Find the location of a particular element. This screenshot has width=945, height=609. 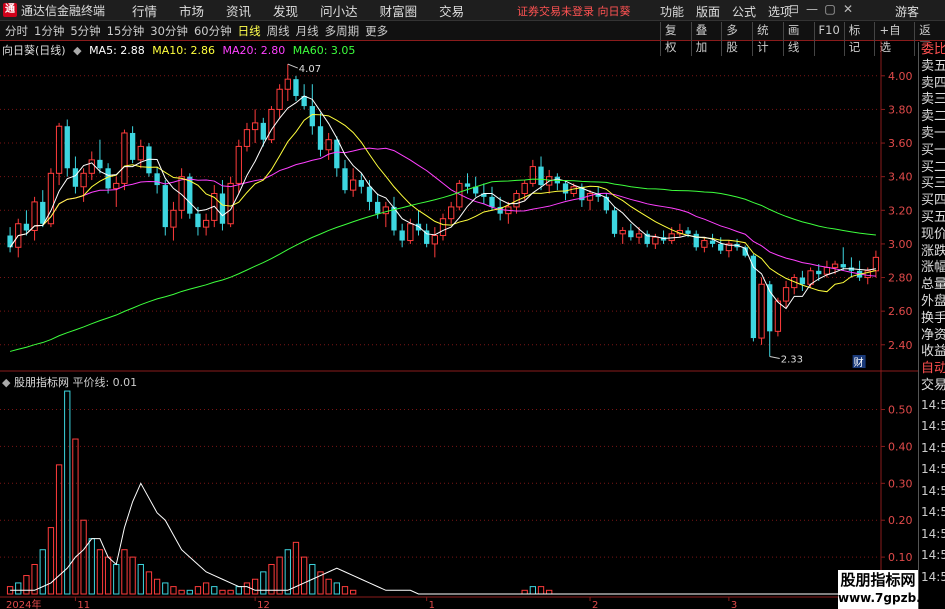

main-menu: 行情 市场 资讯 发现 问小达 财富圈 交易 is located at coordinates (298, 10).